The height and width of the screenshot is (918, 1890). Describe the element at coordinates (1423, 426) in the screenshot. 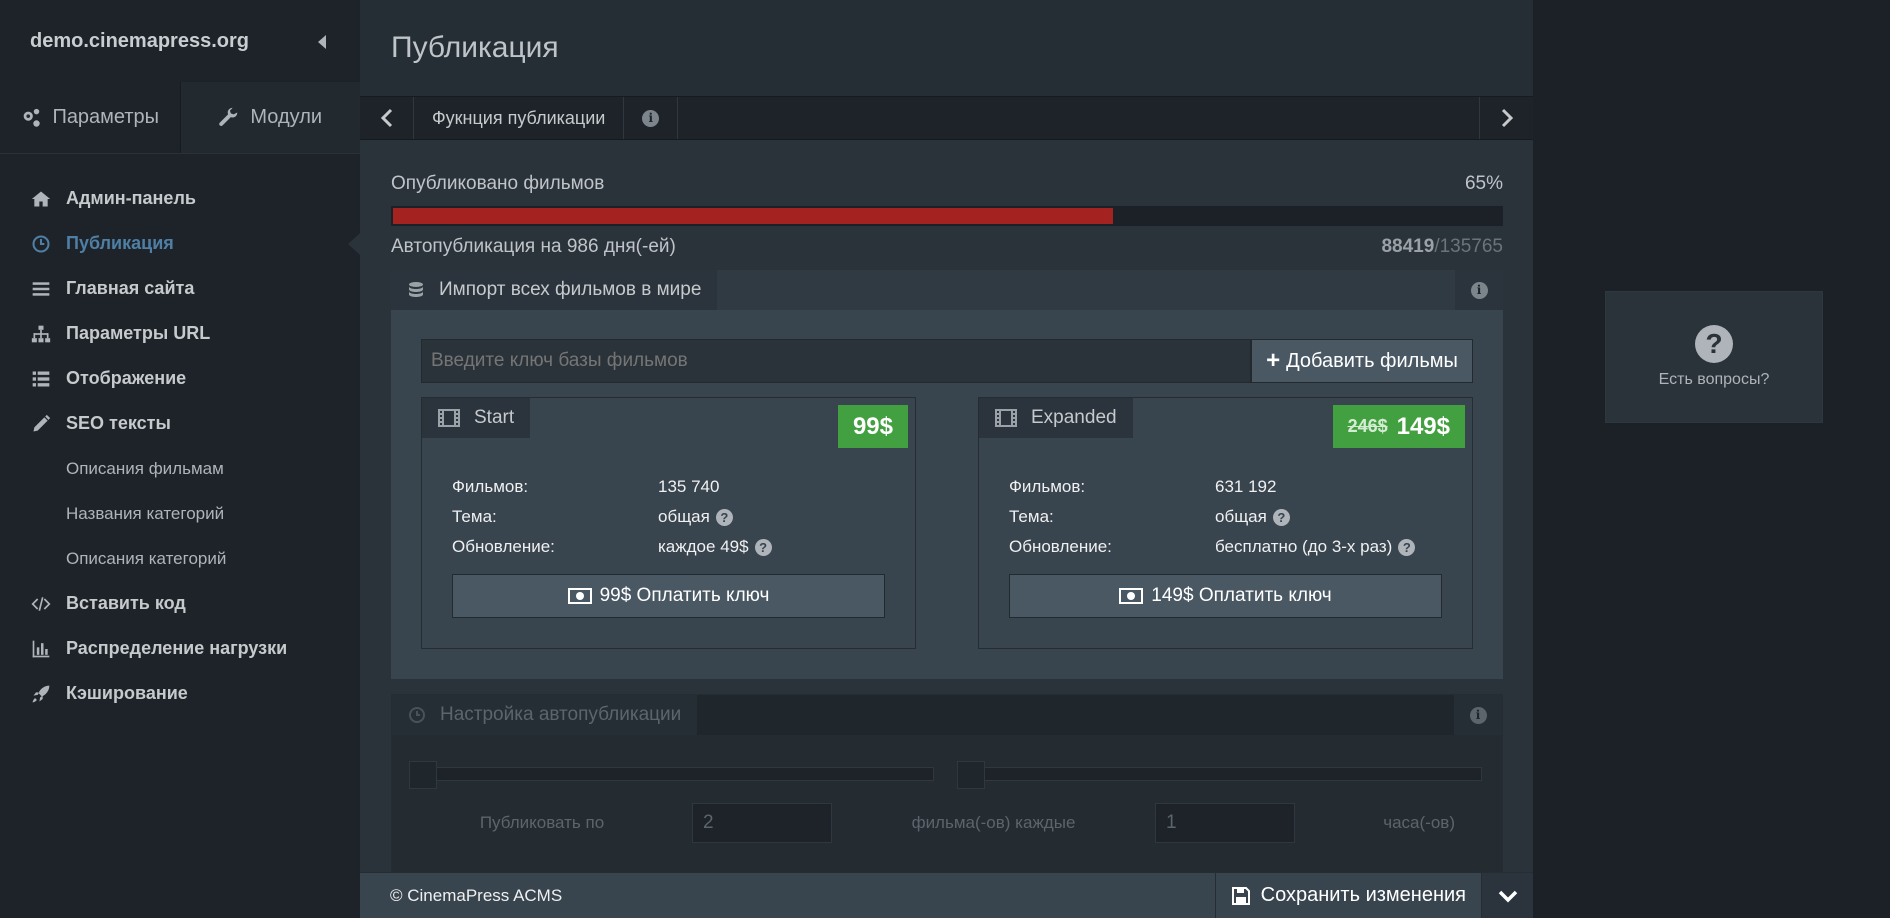

I see `price-value: 149$` at that location.